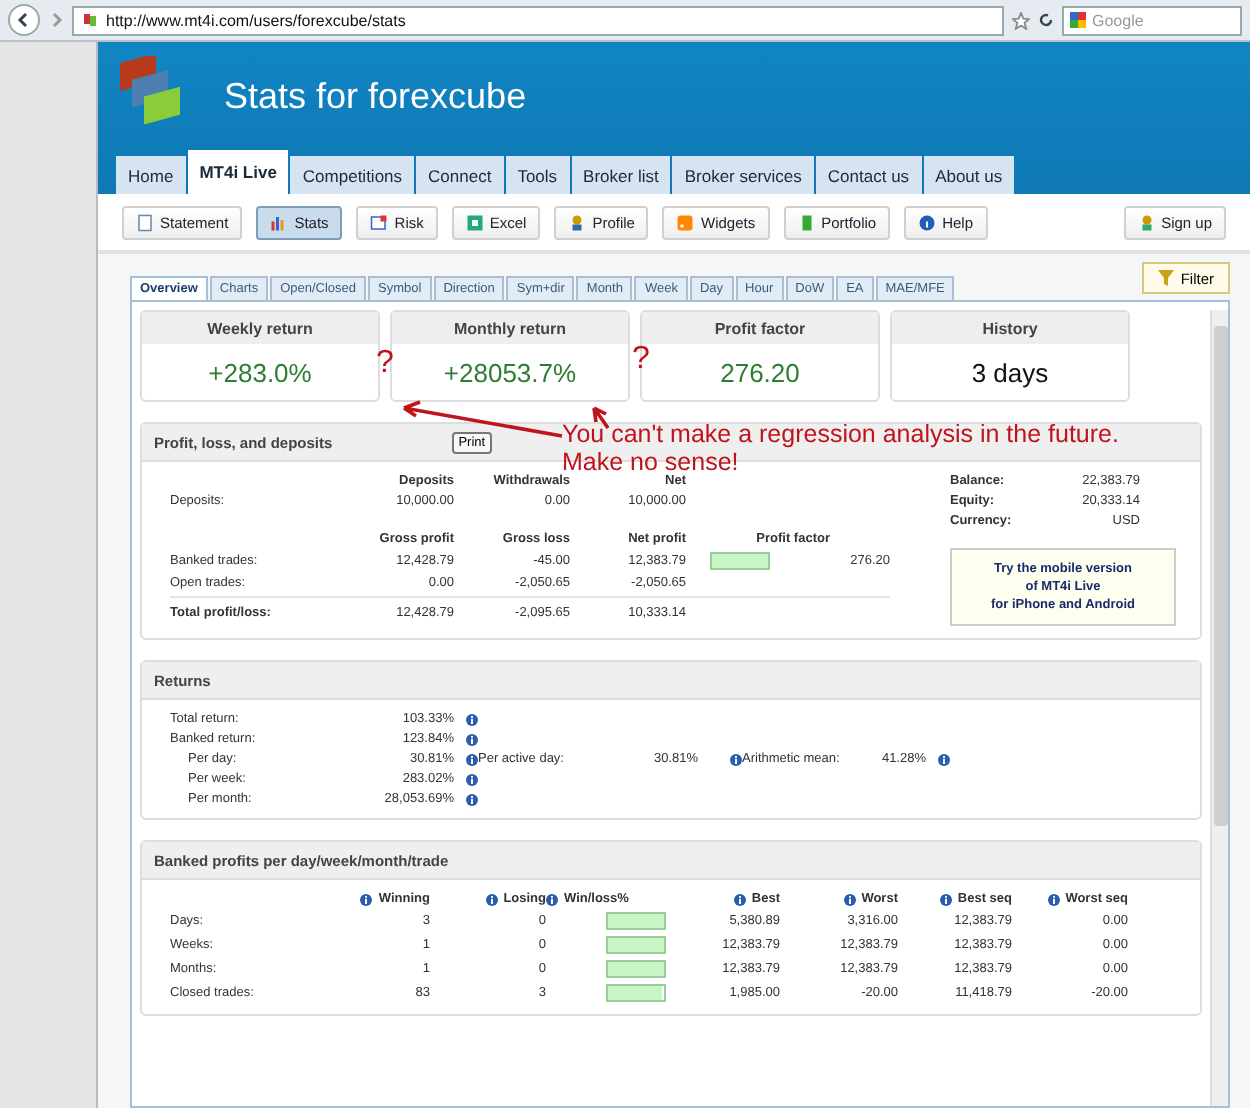  What do you see at coordinates (868, 175) in the screenshot?
I see `nav-tab: Contact us` at bounding box center [868, 175].